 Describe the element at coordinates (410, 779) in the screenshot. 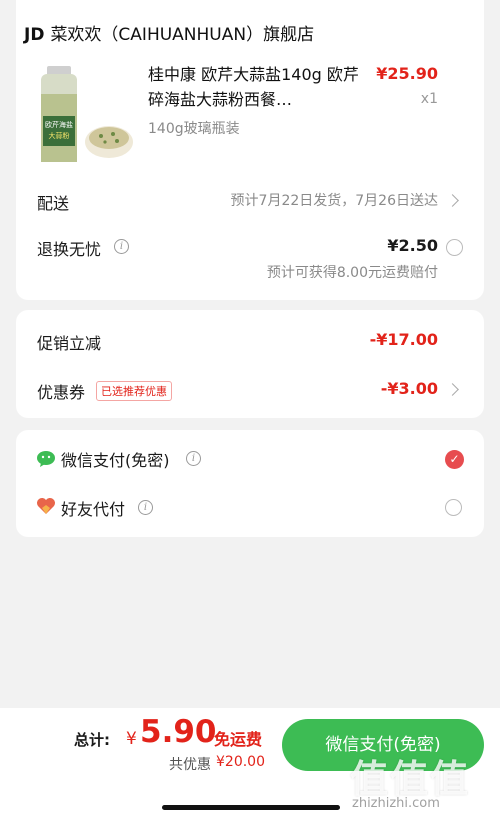

I see `watermark-logo: 值值值` at that location.